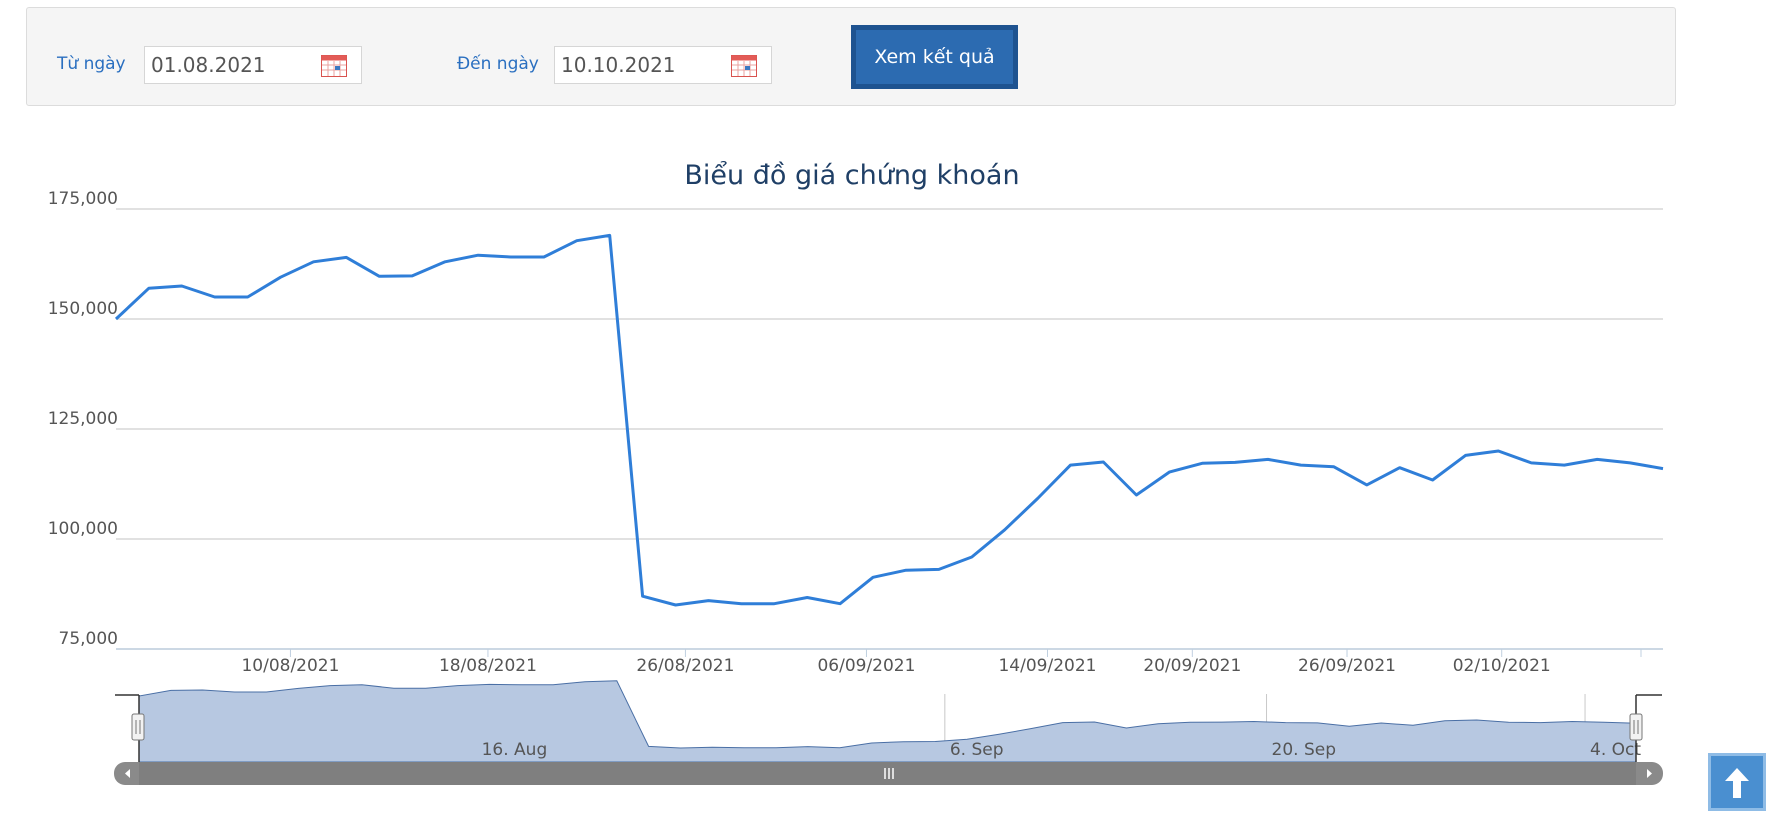 The image size is (1780, 823). I want to click on y-tick-label: 100,000, so click(83, 529).